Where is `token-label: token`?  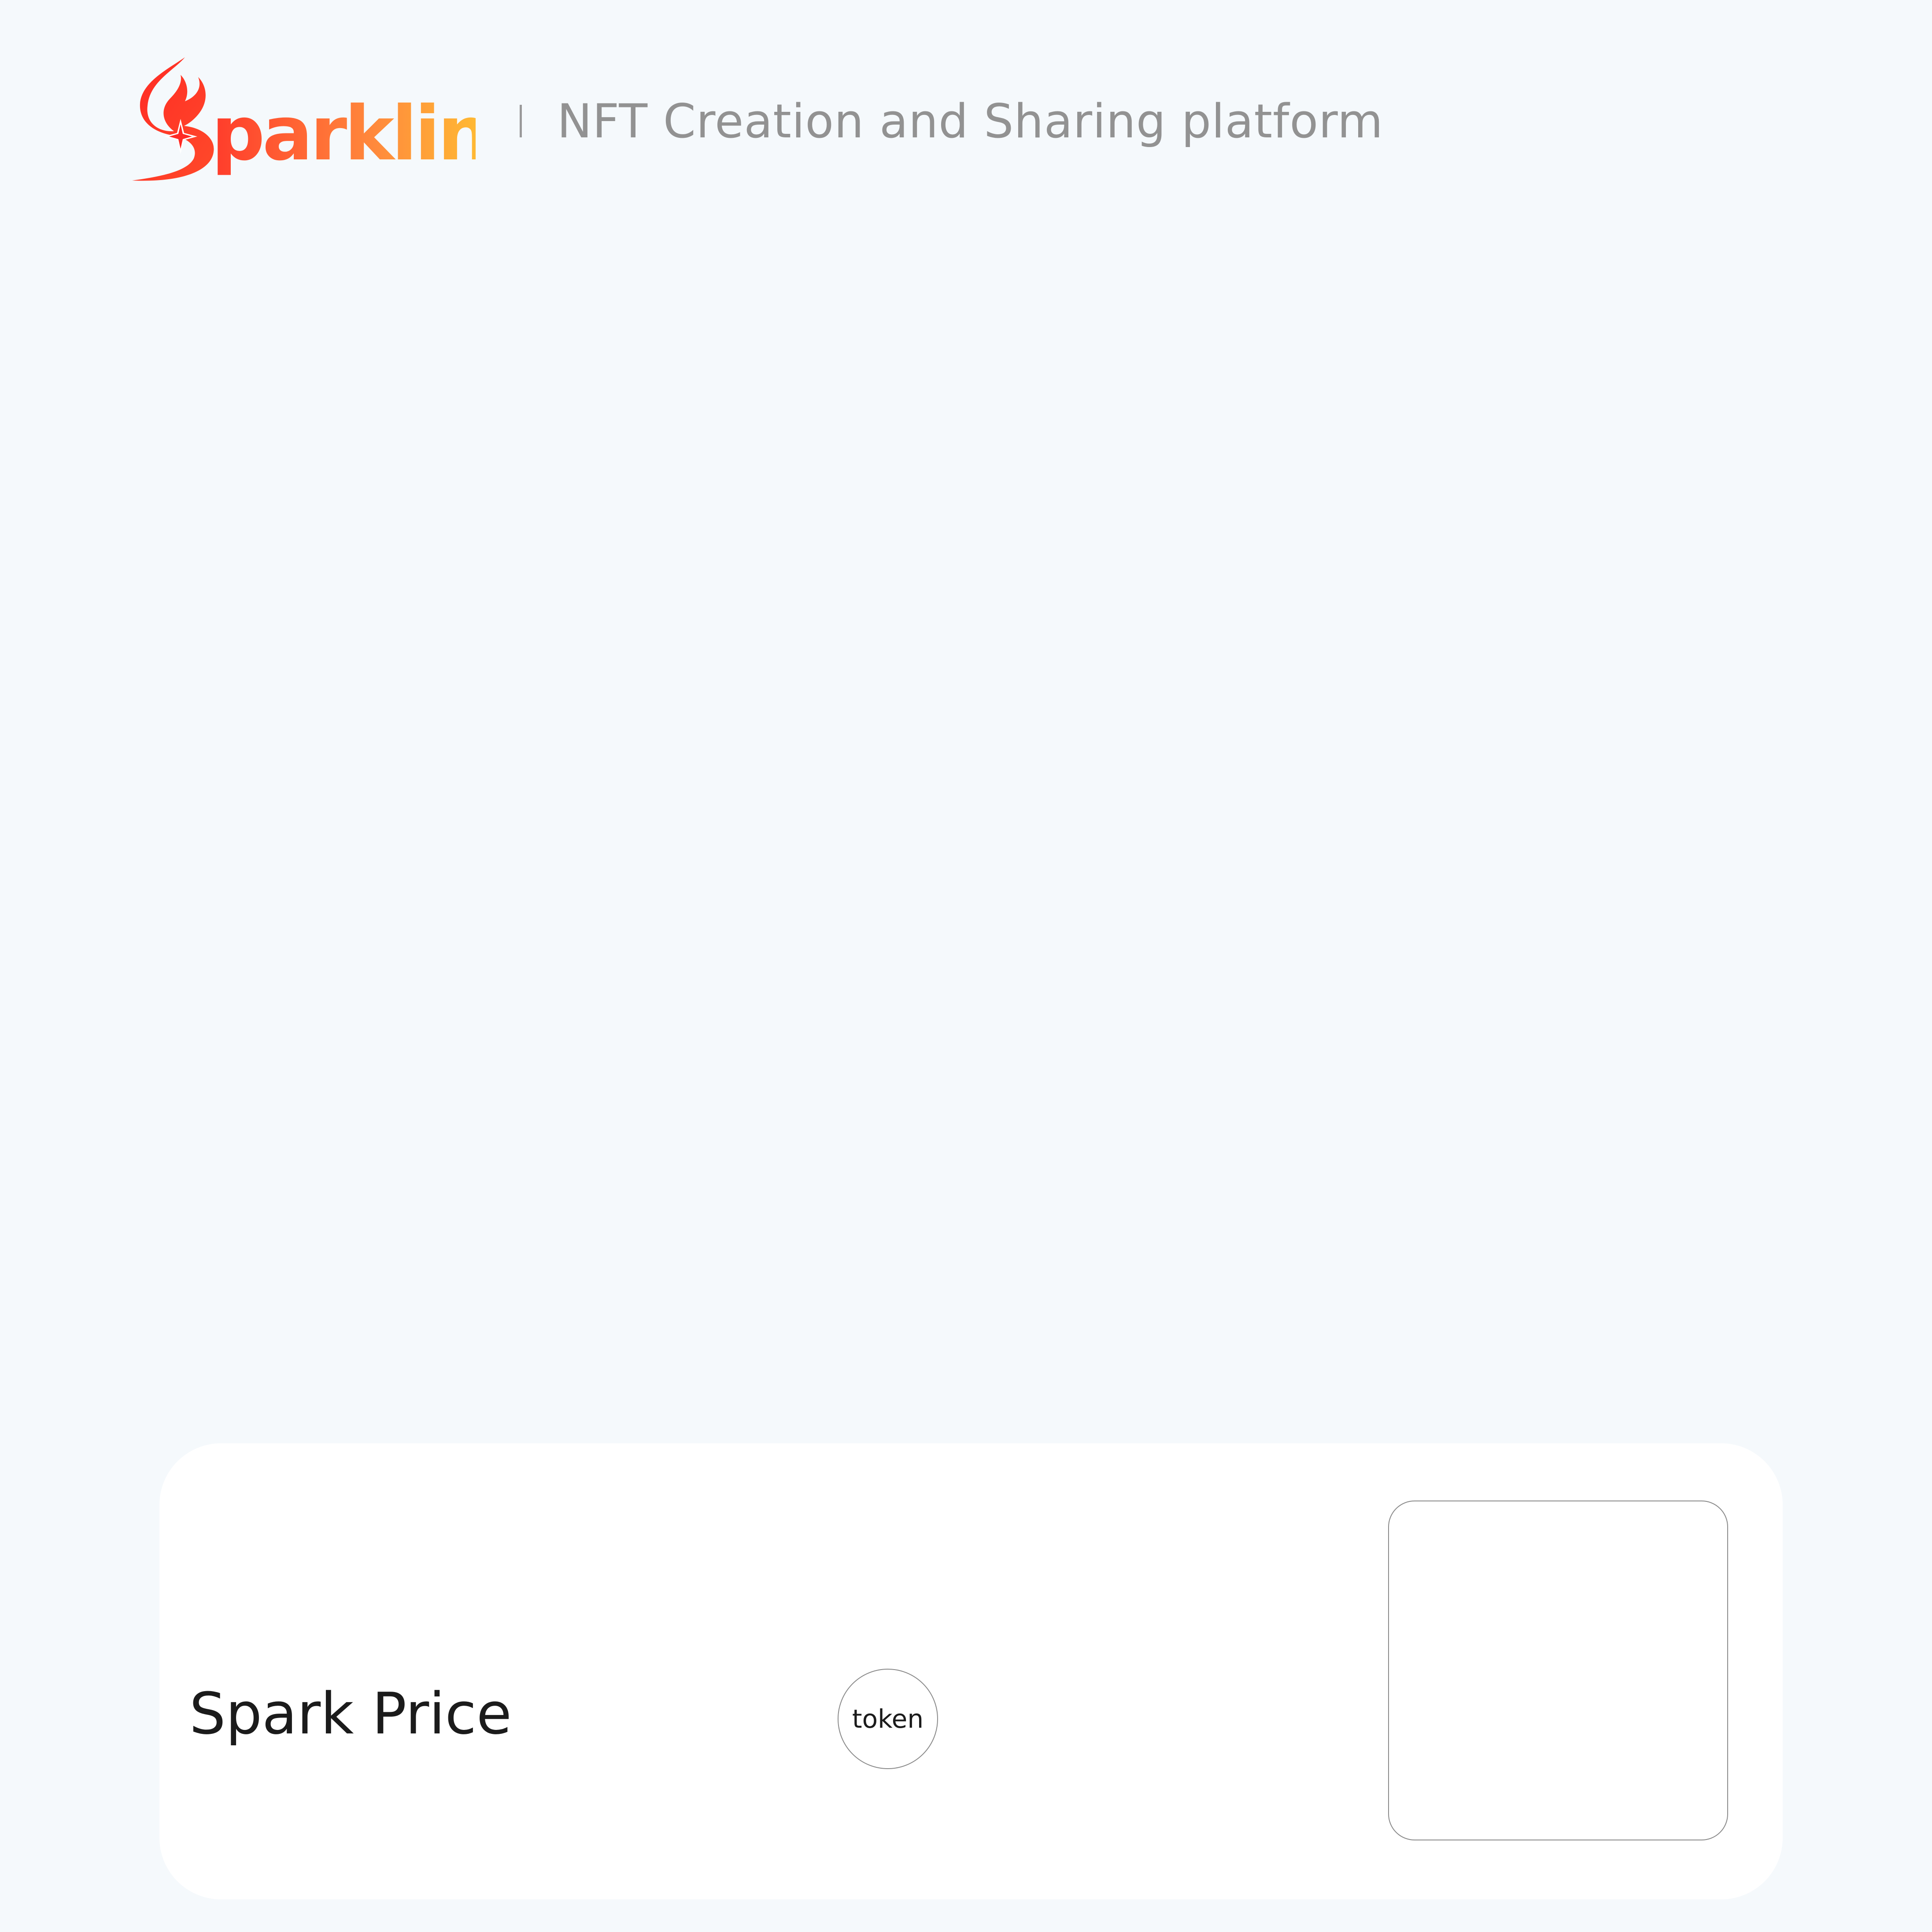 token-label: token is located at coordinates (888, 1719).